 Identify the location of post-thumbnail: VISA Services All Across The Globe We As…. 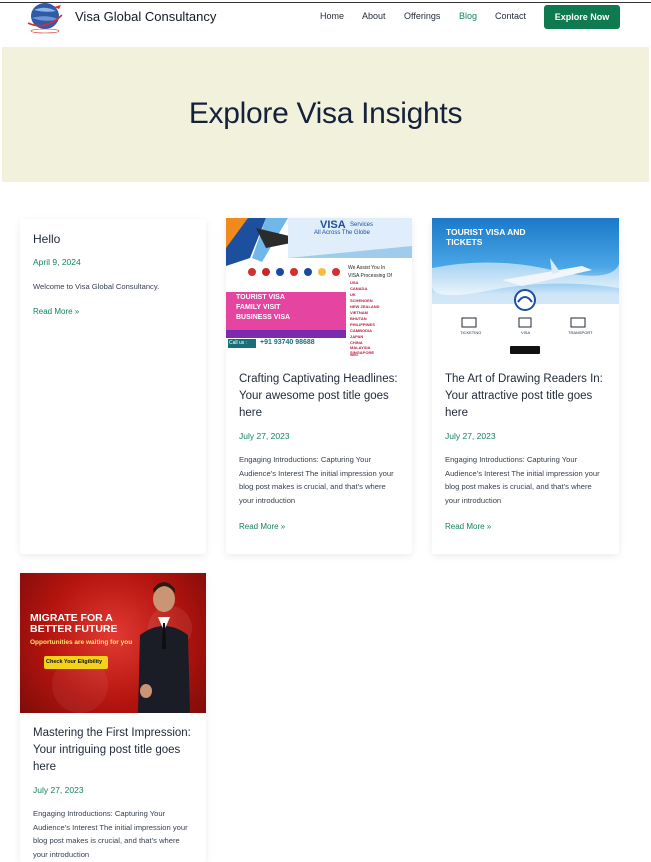
(319, 287).